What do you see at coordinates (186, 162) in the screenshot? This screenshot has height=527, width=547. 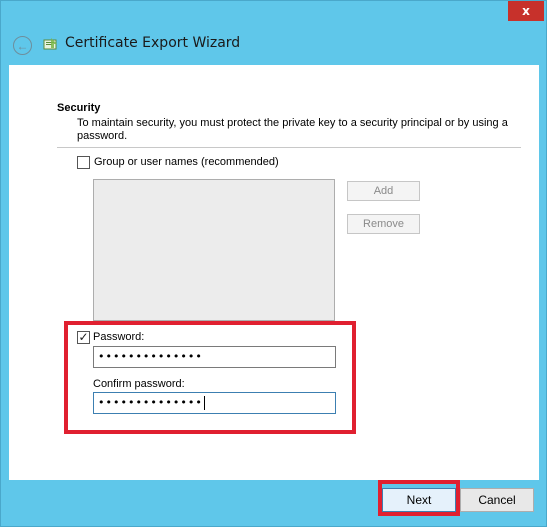 I see `group-names-label: Group or user names (recommended)` at bounding box center [186, 162].